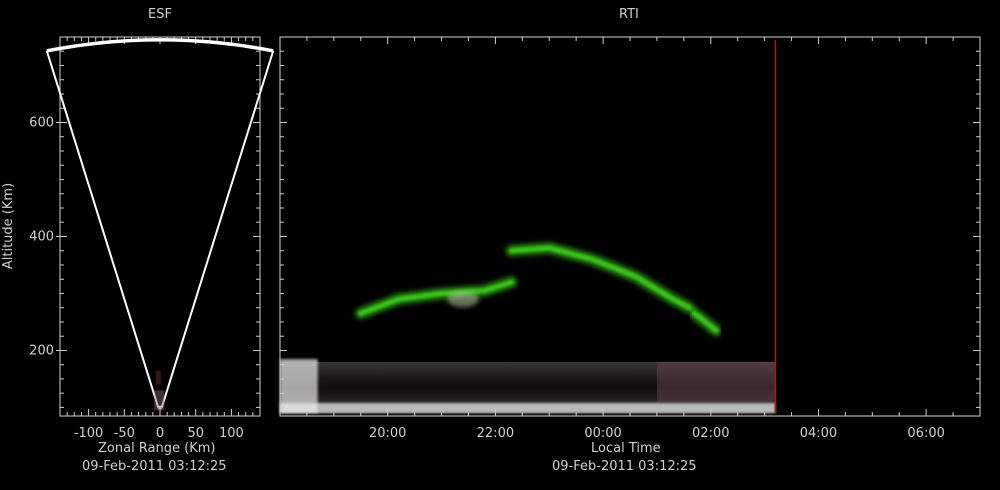  What do you see at coordinates (41, 236) in the screenshot?
I see `esf-ytick-label: 400` at bounding box center [41, 236].